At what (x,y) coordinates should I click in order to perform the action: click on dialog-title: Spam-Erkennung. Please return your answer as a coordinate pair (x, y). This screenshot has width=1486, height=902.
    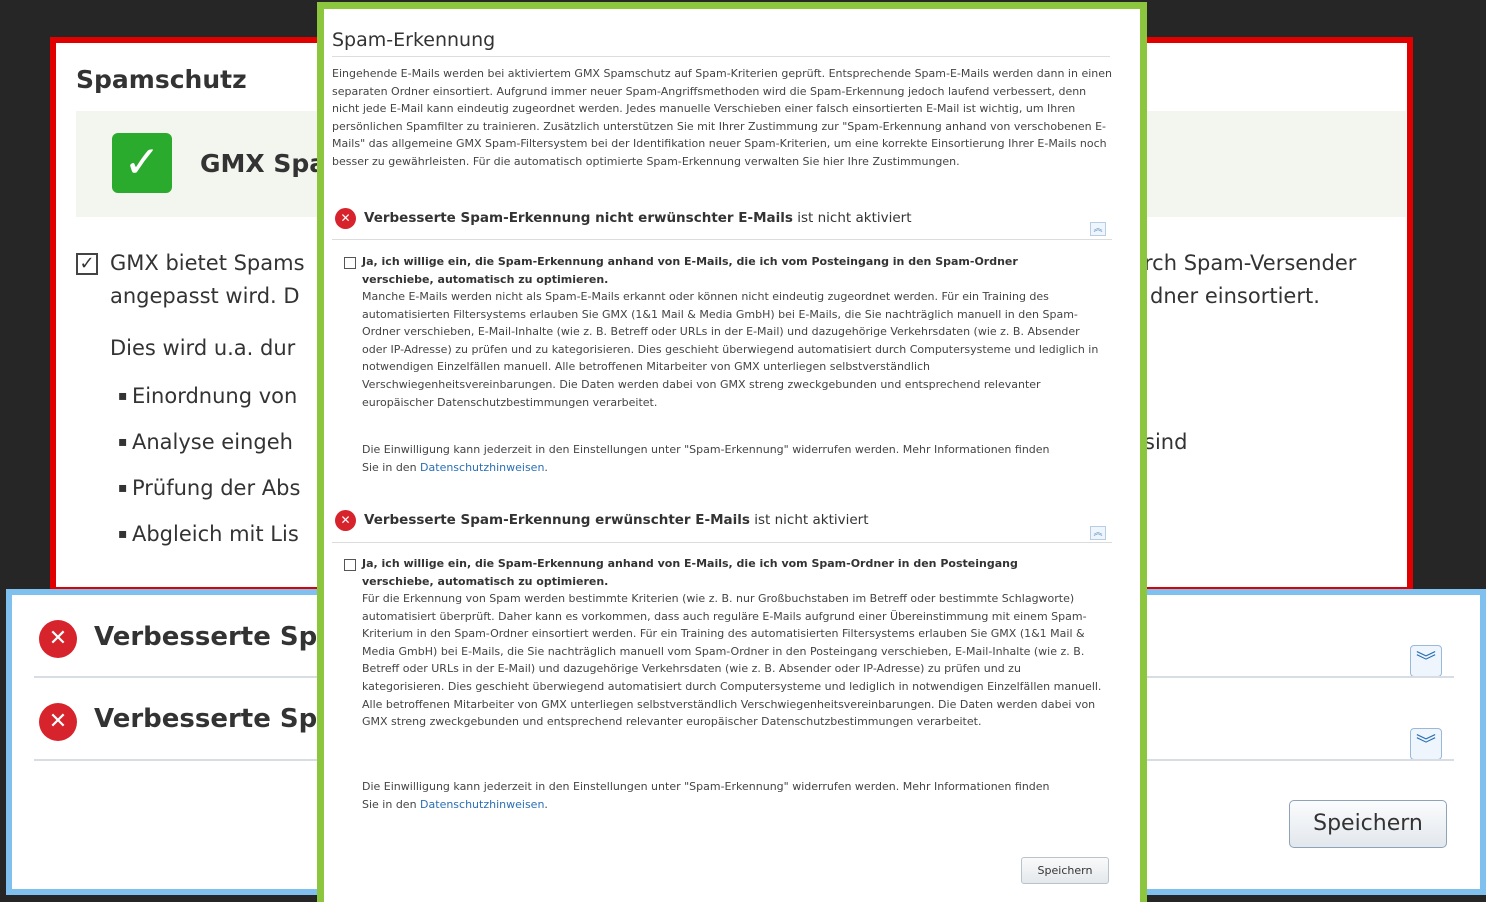
    Looking at the image, I should click on (414, 40).